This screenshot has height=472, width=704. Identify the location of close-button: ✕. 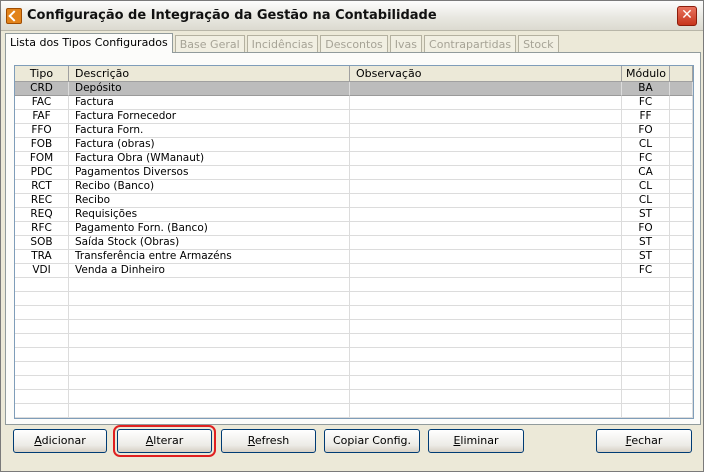
(687, 16).